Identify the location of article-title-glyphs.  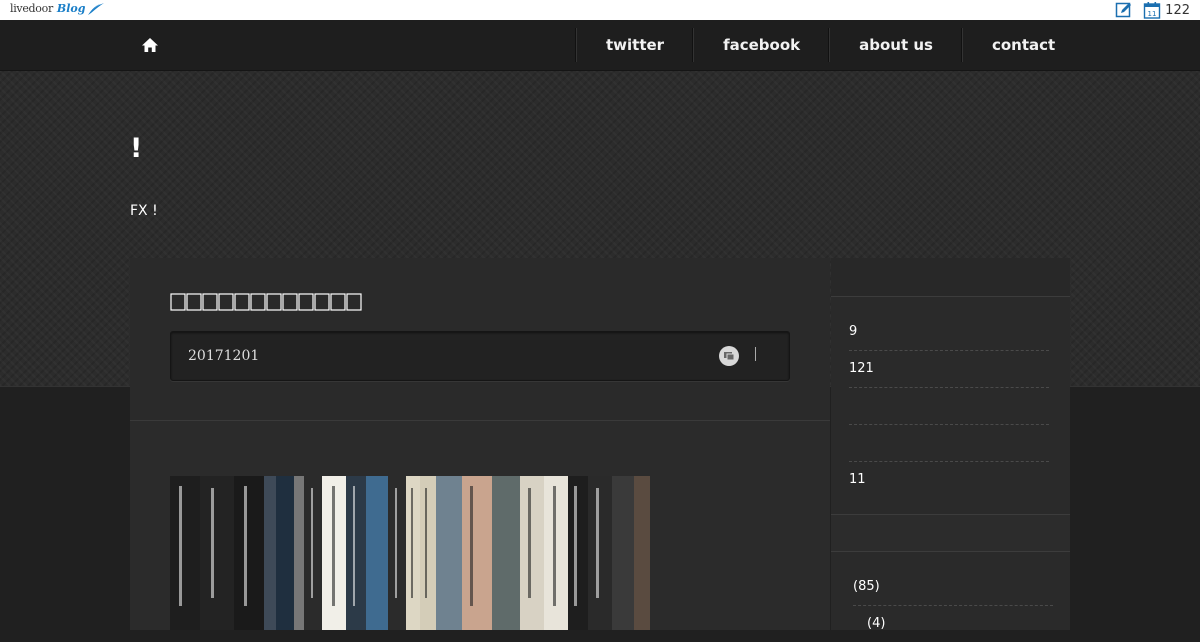
(266, 302).